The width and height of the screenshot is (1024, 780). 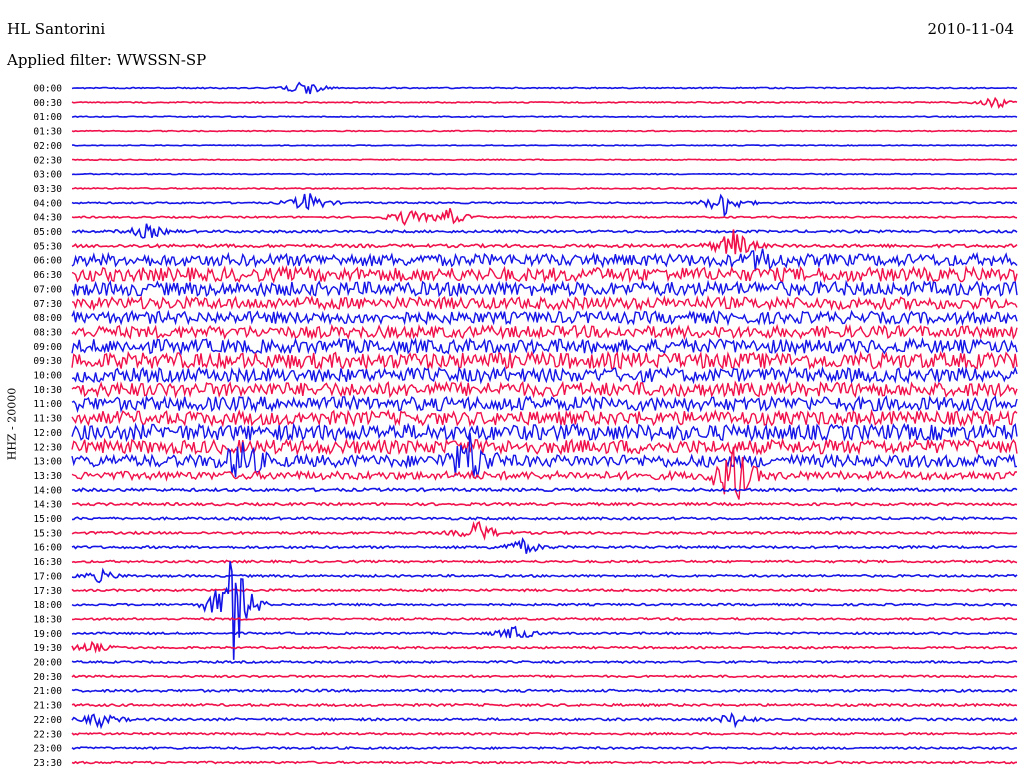 What do you see at coordinates (47, 619) in the screenshot?
I see `row-time-label: 18:30` at bounding box center [47, 619].